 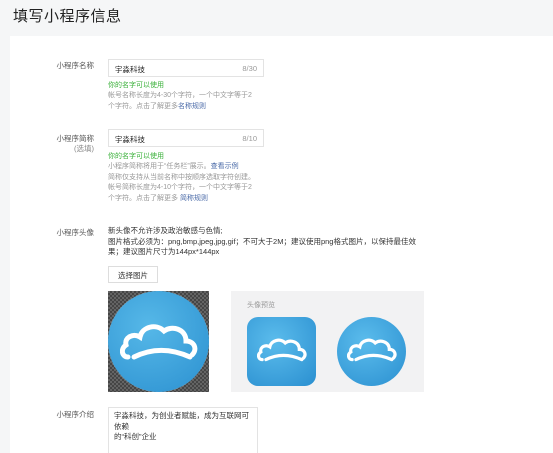 I want to click on intro-text-line2: 的“科创”企业, so click(x=135, y=436).